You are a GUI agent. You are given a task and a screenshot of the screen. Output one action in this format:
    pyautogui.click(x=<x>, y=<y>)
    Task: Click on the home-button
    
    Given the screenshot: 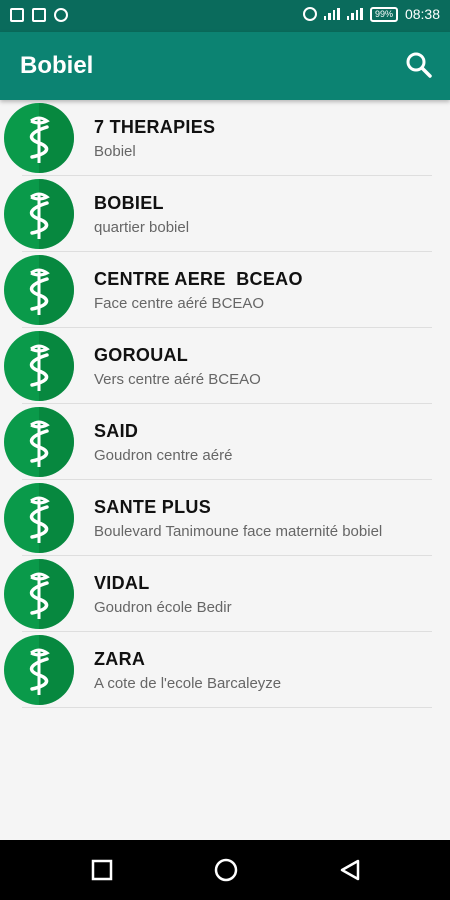 What is the action you would take?
    pyautogui.click(x=226, y=871)
    